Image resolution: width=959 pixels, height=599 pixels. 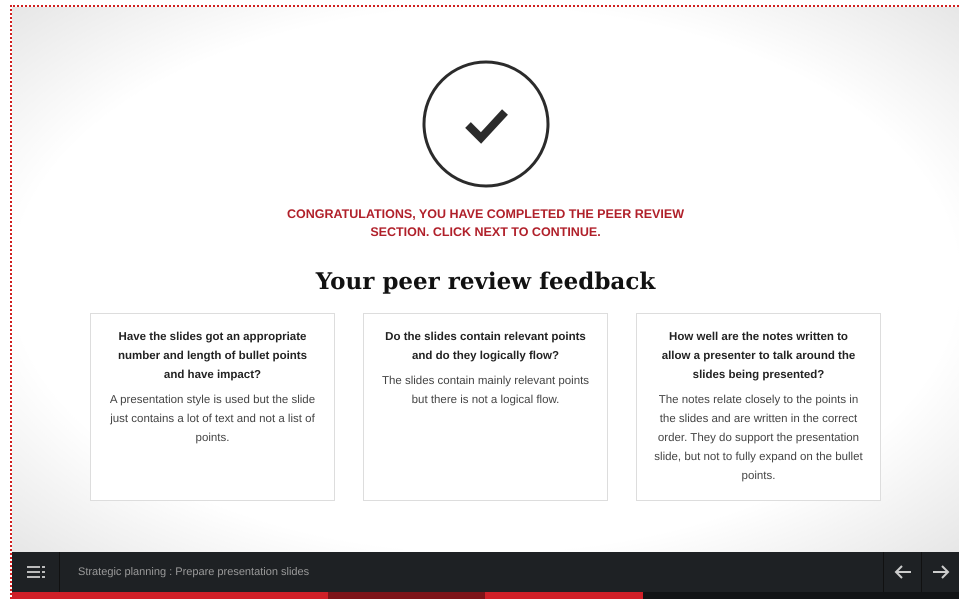 I want to click on right-arrow-icon, so click(x=941, y=572).